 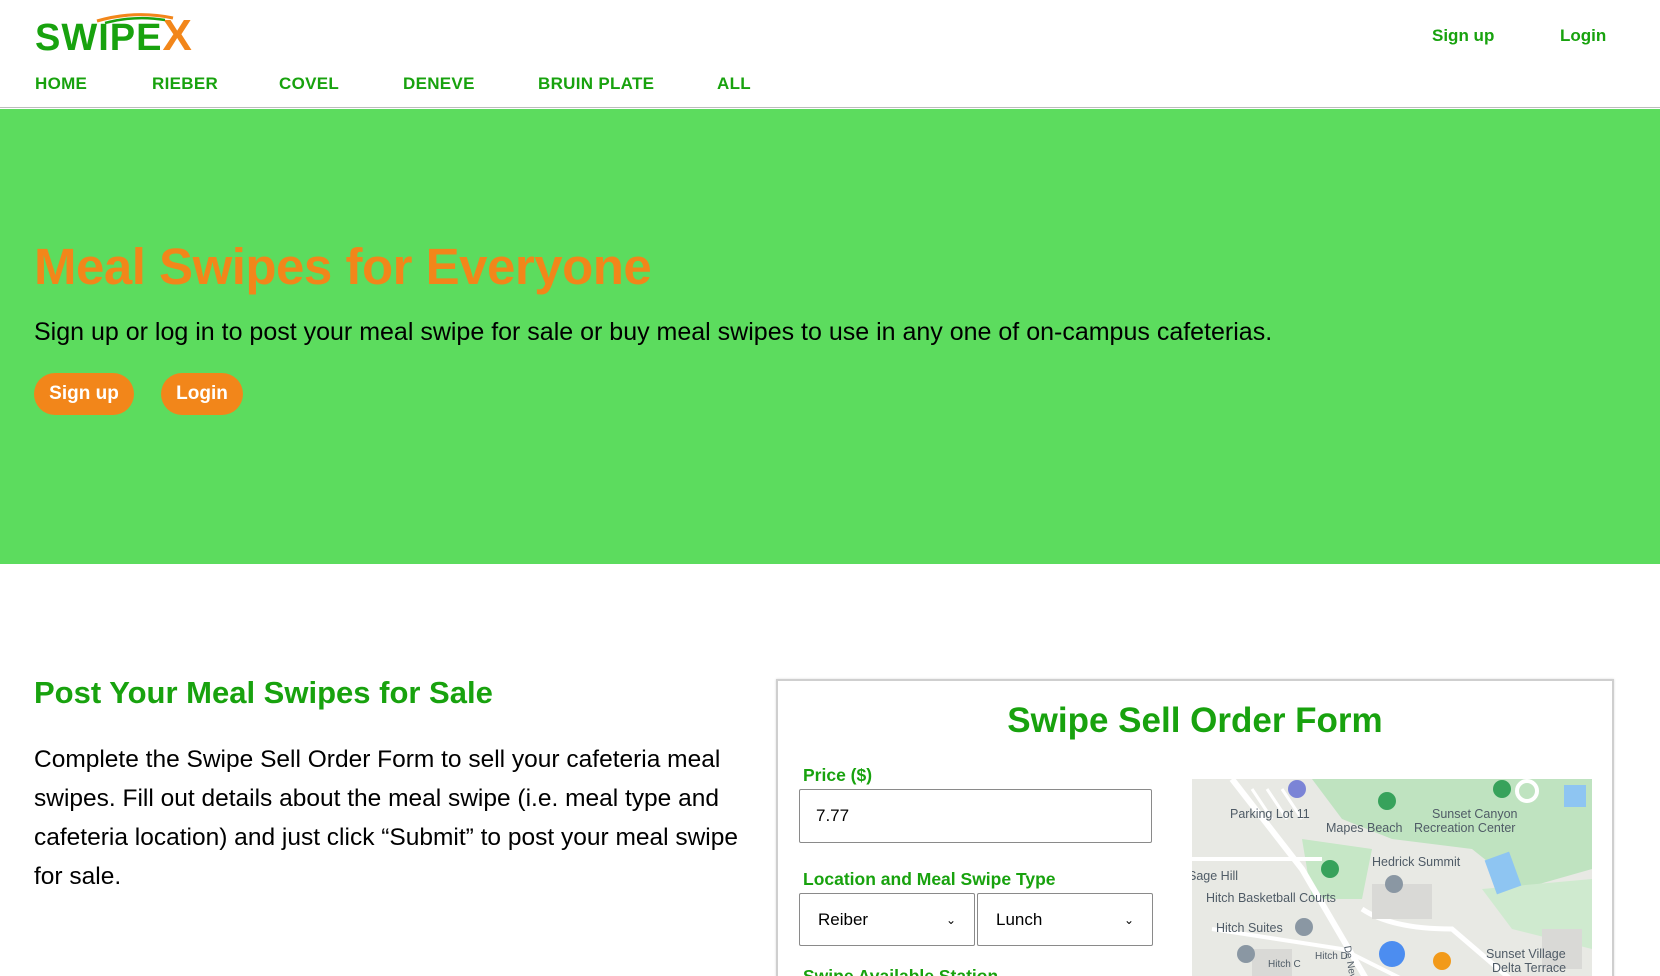 What do you see at coordinates (1463, 36) in the screenshot?
I see `header-signup-link: Sign up` at bounding box center [1463, 36].